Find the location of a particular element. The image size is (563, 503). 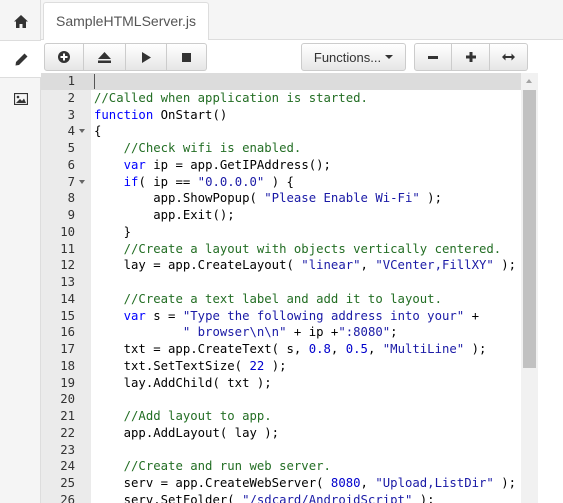

add-icon is located at coordinates (64, 57).